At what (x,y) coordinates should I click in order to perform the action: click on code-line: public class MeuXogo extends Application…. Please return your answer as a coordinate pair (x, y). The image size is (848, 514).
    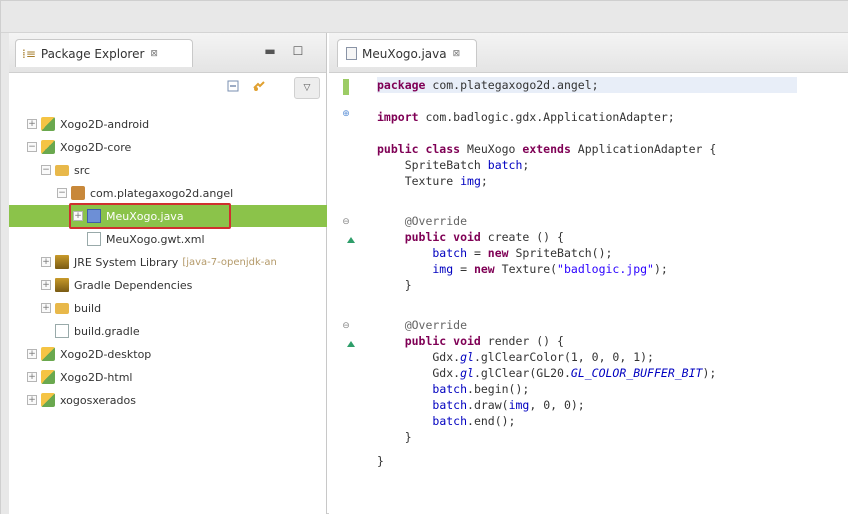
    Looking at the image, I should click on (547, 149).